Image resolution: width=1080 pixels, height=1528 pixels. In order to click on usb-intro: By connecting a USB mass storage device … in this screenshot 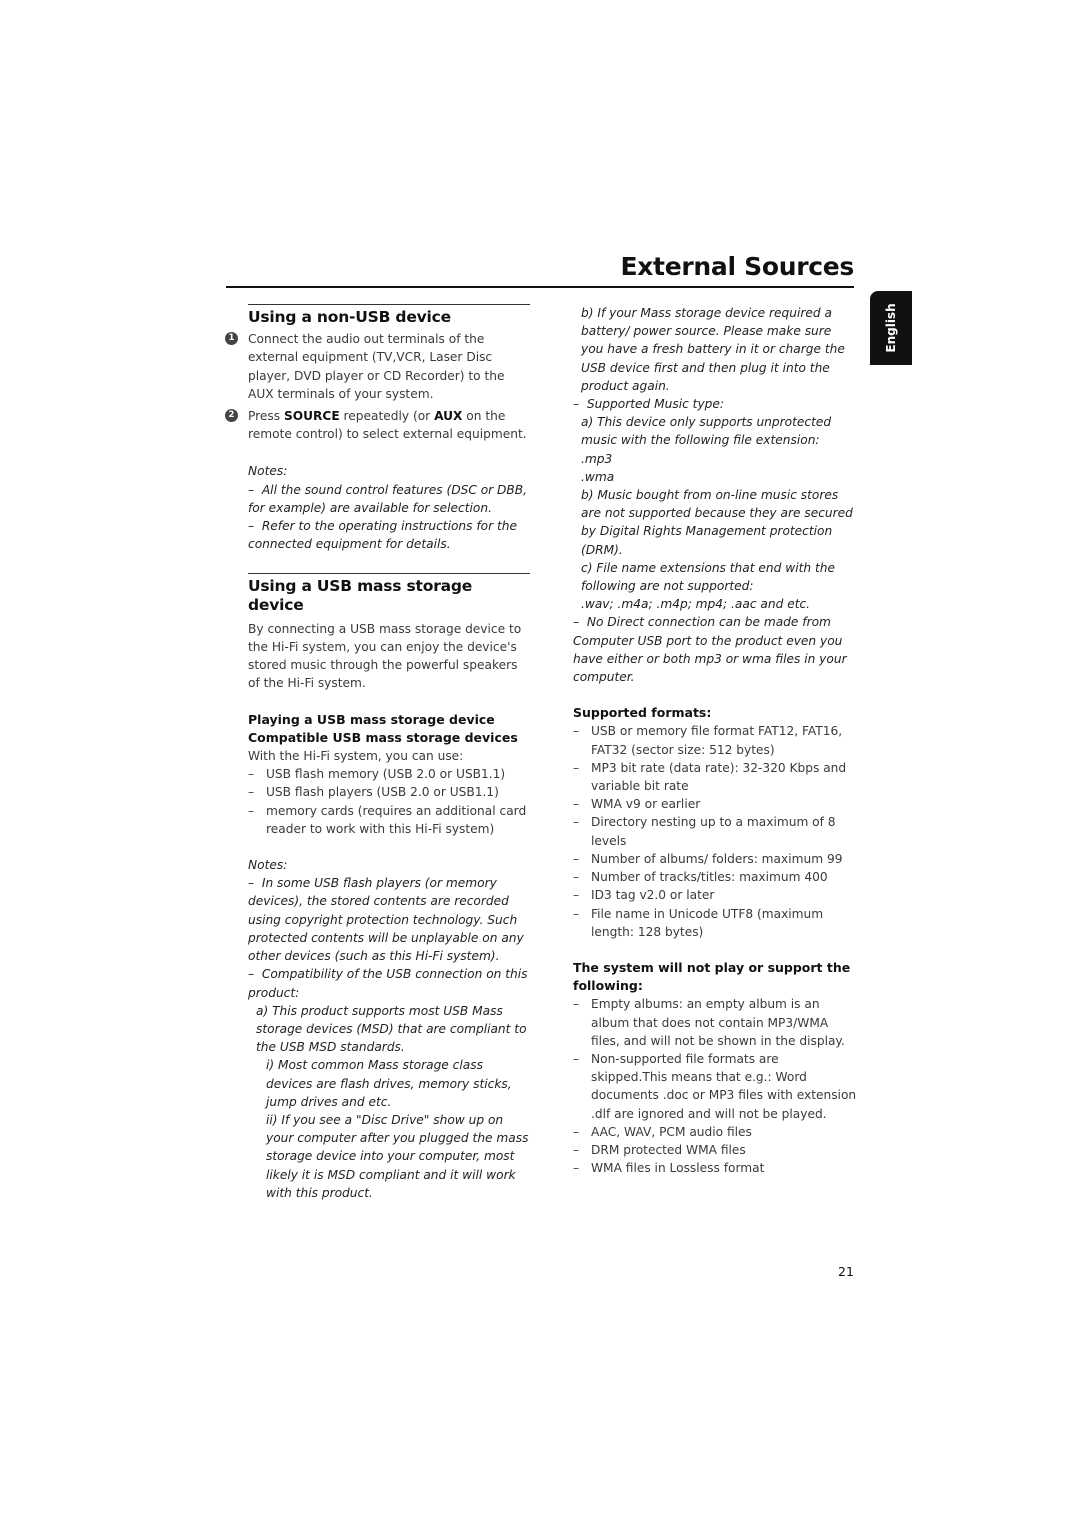, I will do `click(385, 656)`.